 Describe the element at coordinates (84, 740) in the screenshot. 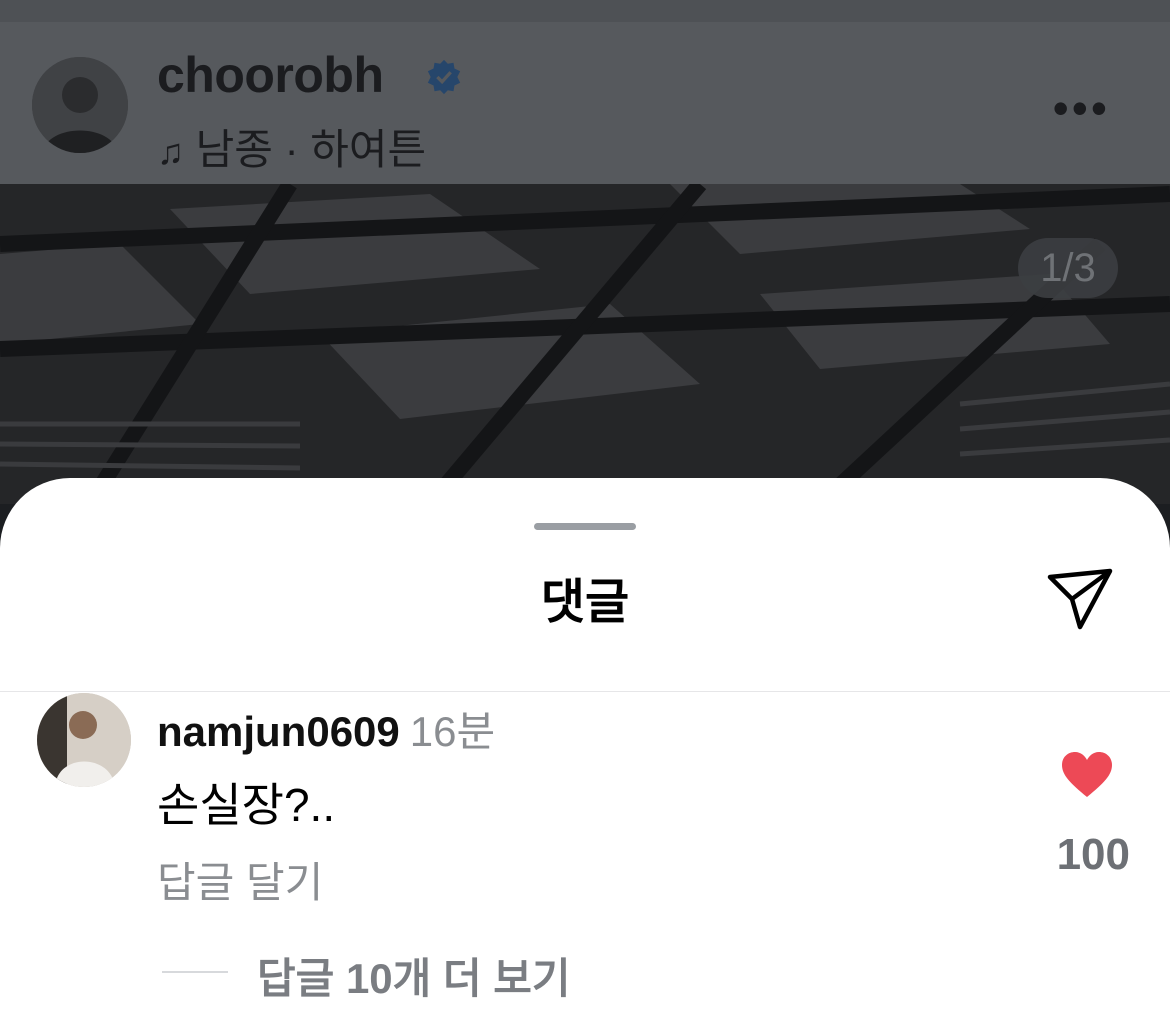

I see `commenter-avatar` at that location.